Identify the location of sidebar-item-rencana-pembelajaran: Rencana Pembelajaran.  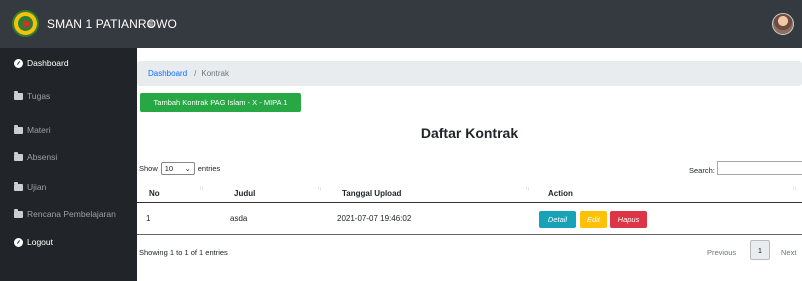
(65, 214).